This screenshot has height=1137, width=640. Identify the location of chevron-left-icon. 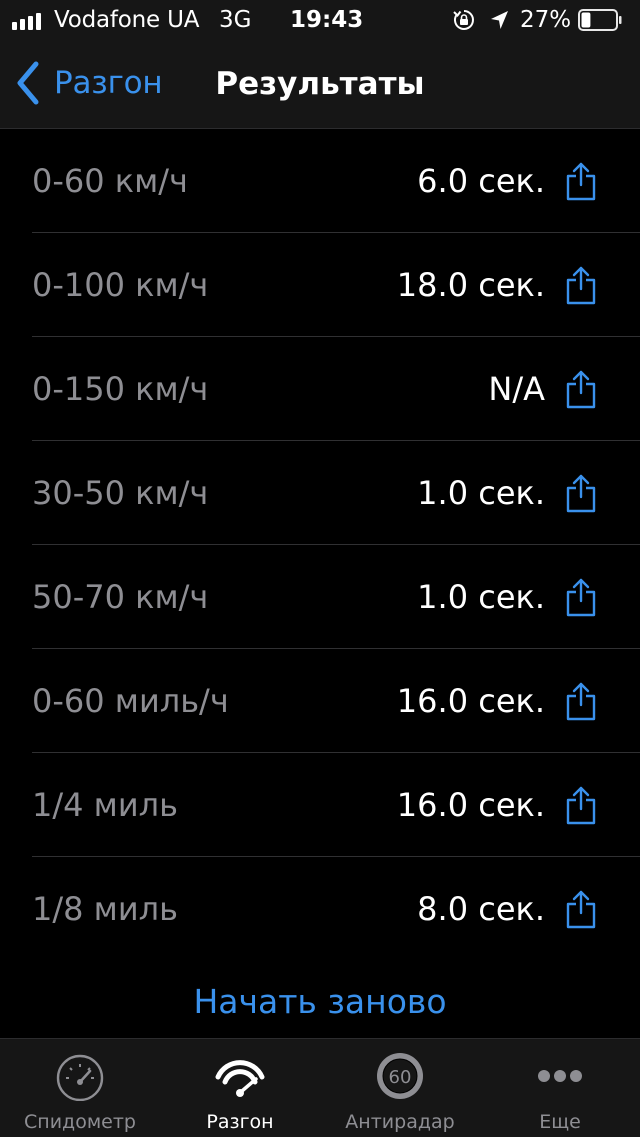
(28, 83).